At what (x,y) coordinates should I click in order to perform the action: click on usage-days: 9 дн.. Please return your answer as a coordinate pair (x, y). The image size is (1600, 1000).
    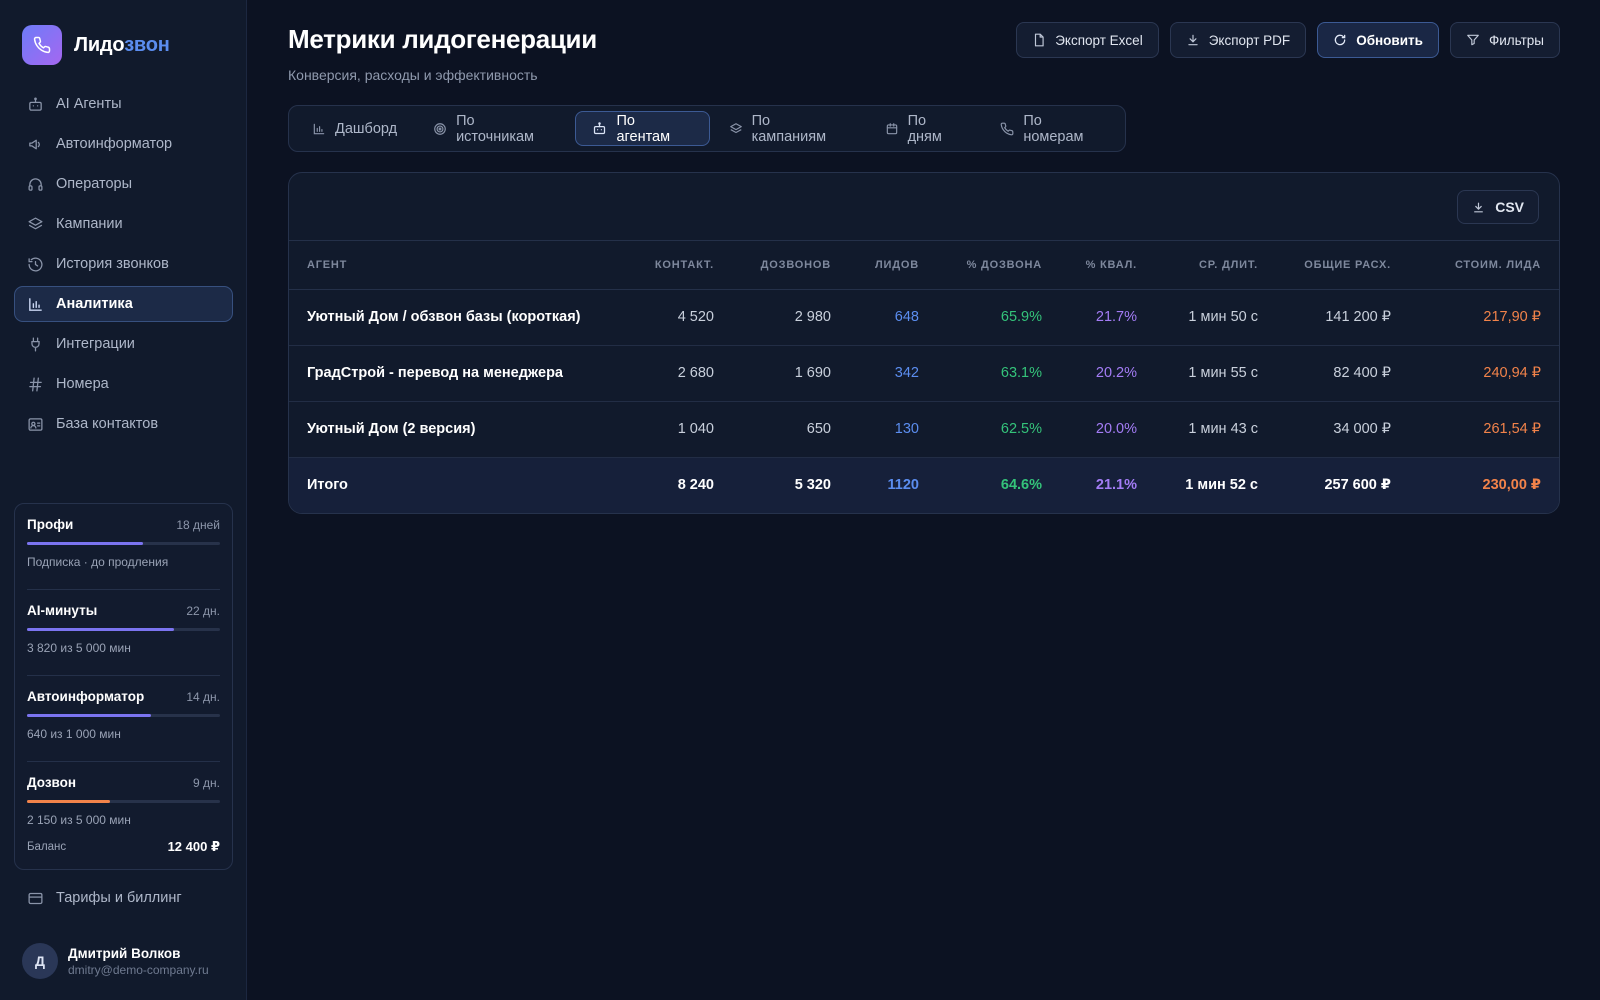
    Looking at the image, I should click on (206, 783).